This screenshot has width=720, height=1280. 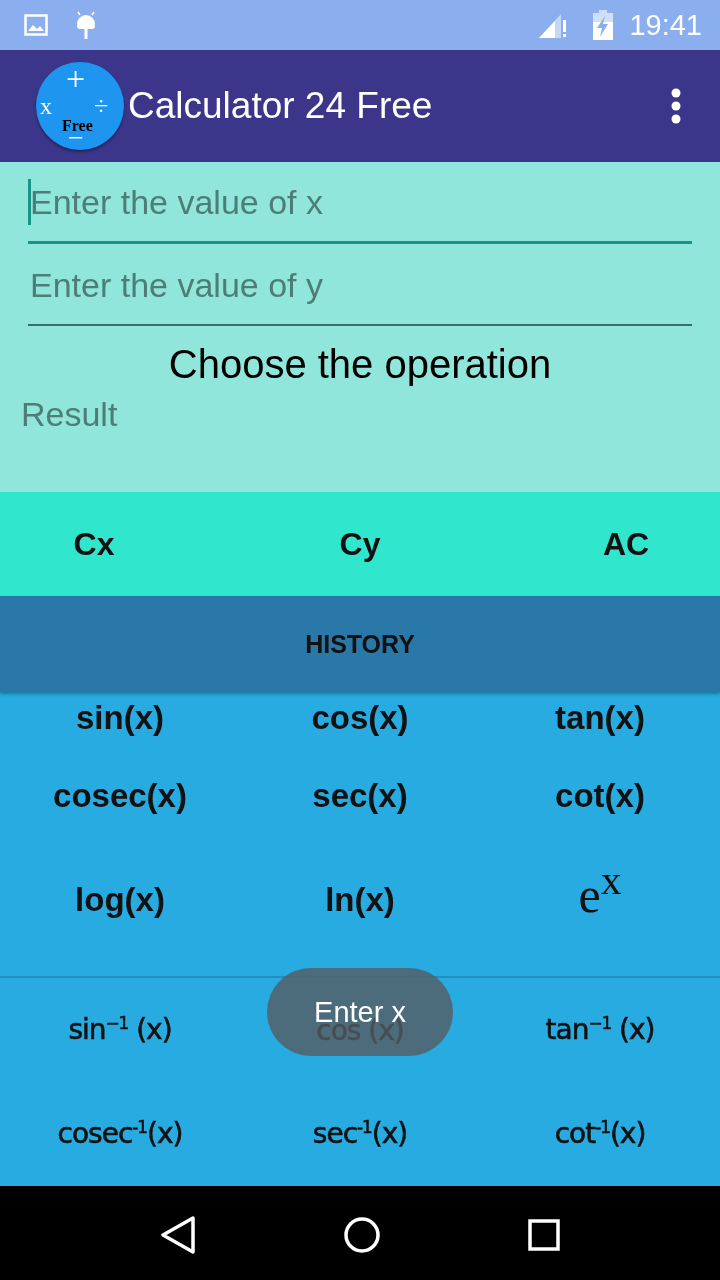 I want to click on operation-prompt: Choose the operation, so click(x=360, y=364).